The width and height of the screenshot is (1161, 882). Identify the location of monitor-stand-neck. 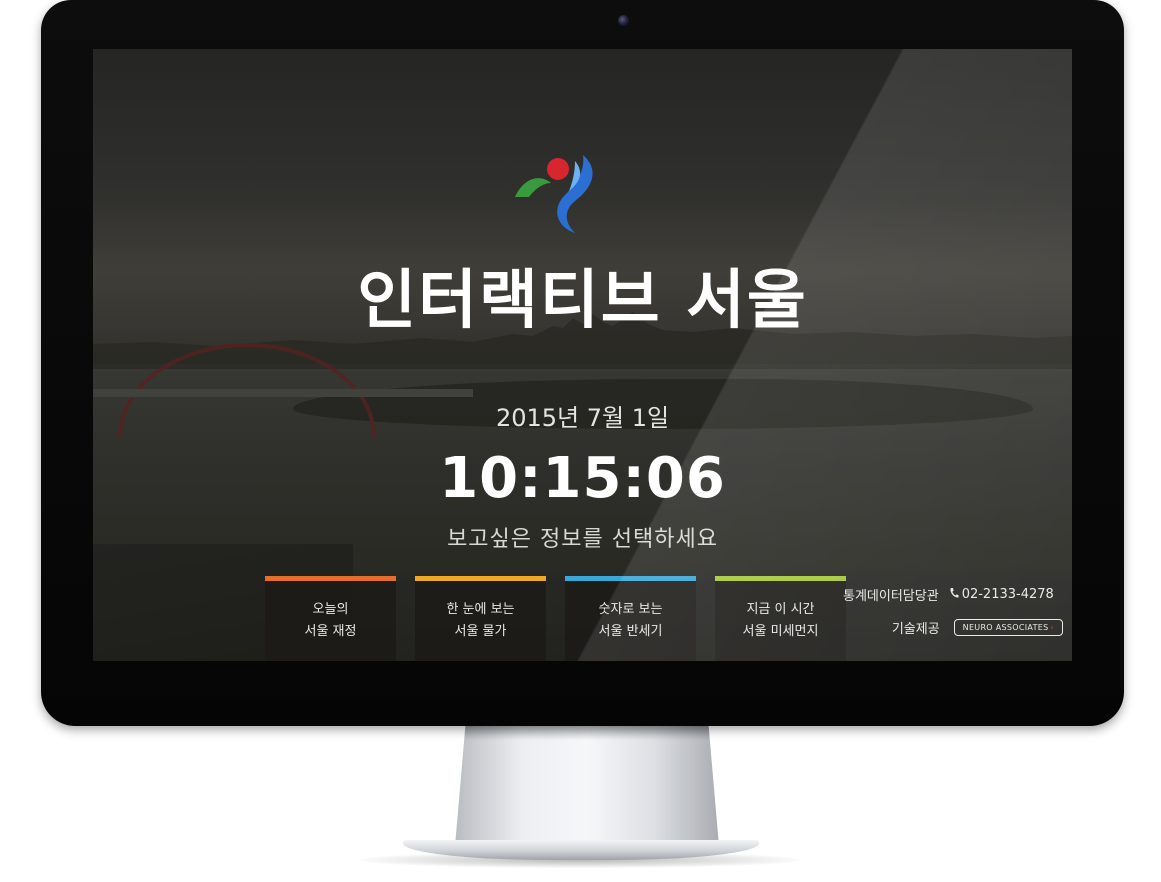
(587, 785).